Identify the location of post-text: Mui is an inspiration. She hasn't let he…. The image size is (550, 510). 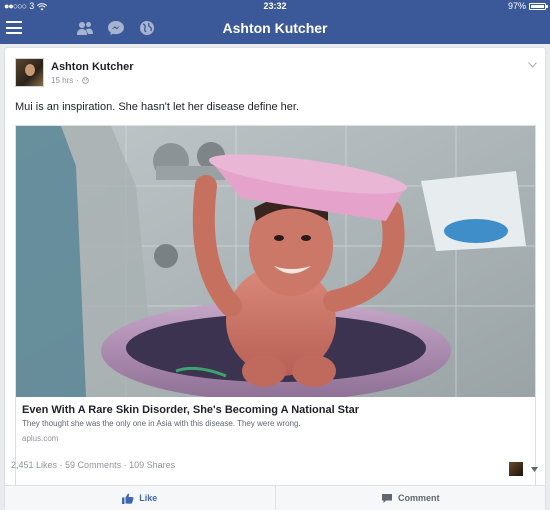
(157, 107).